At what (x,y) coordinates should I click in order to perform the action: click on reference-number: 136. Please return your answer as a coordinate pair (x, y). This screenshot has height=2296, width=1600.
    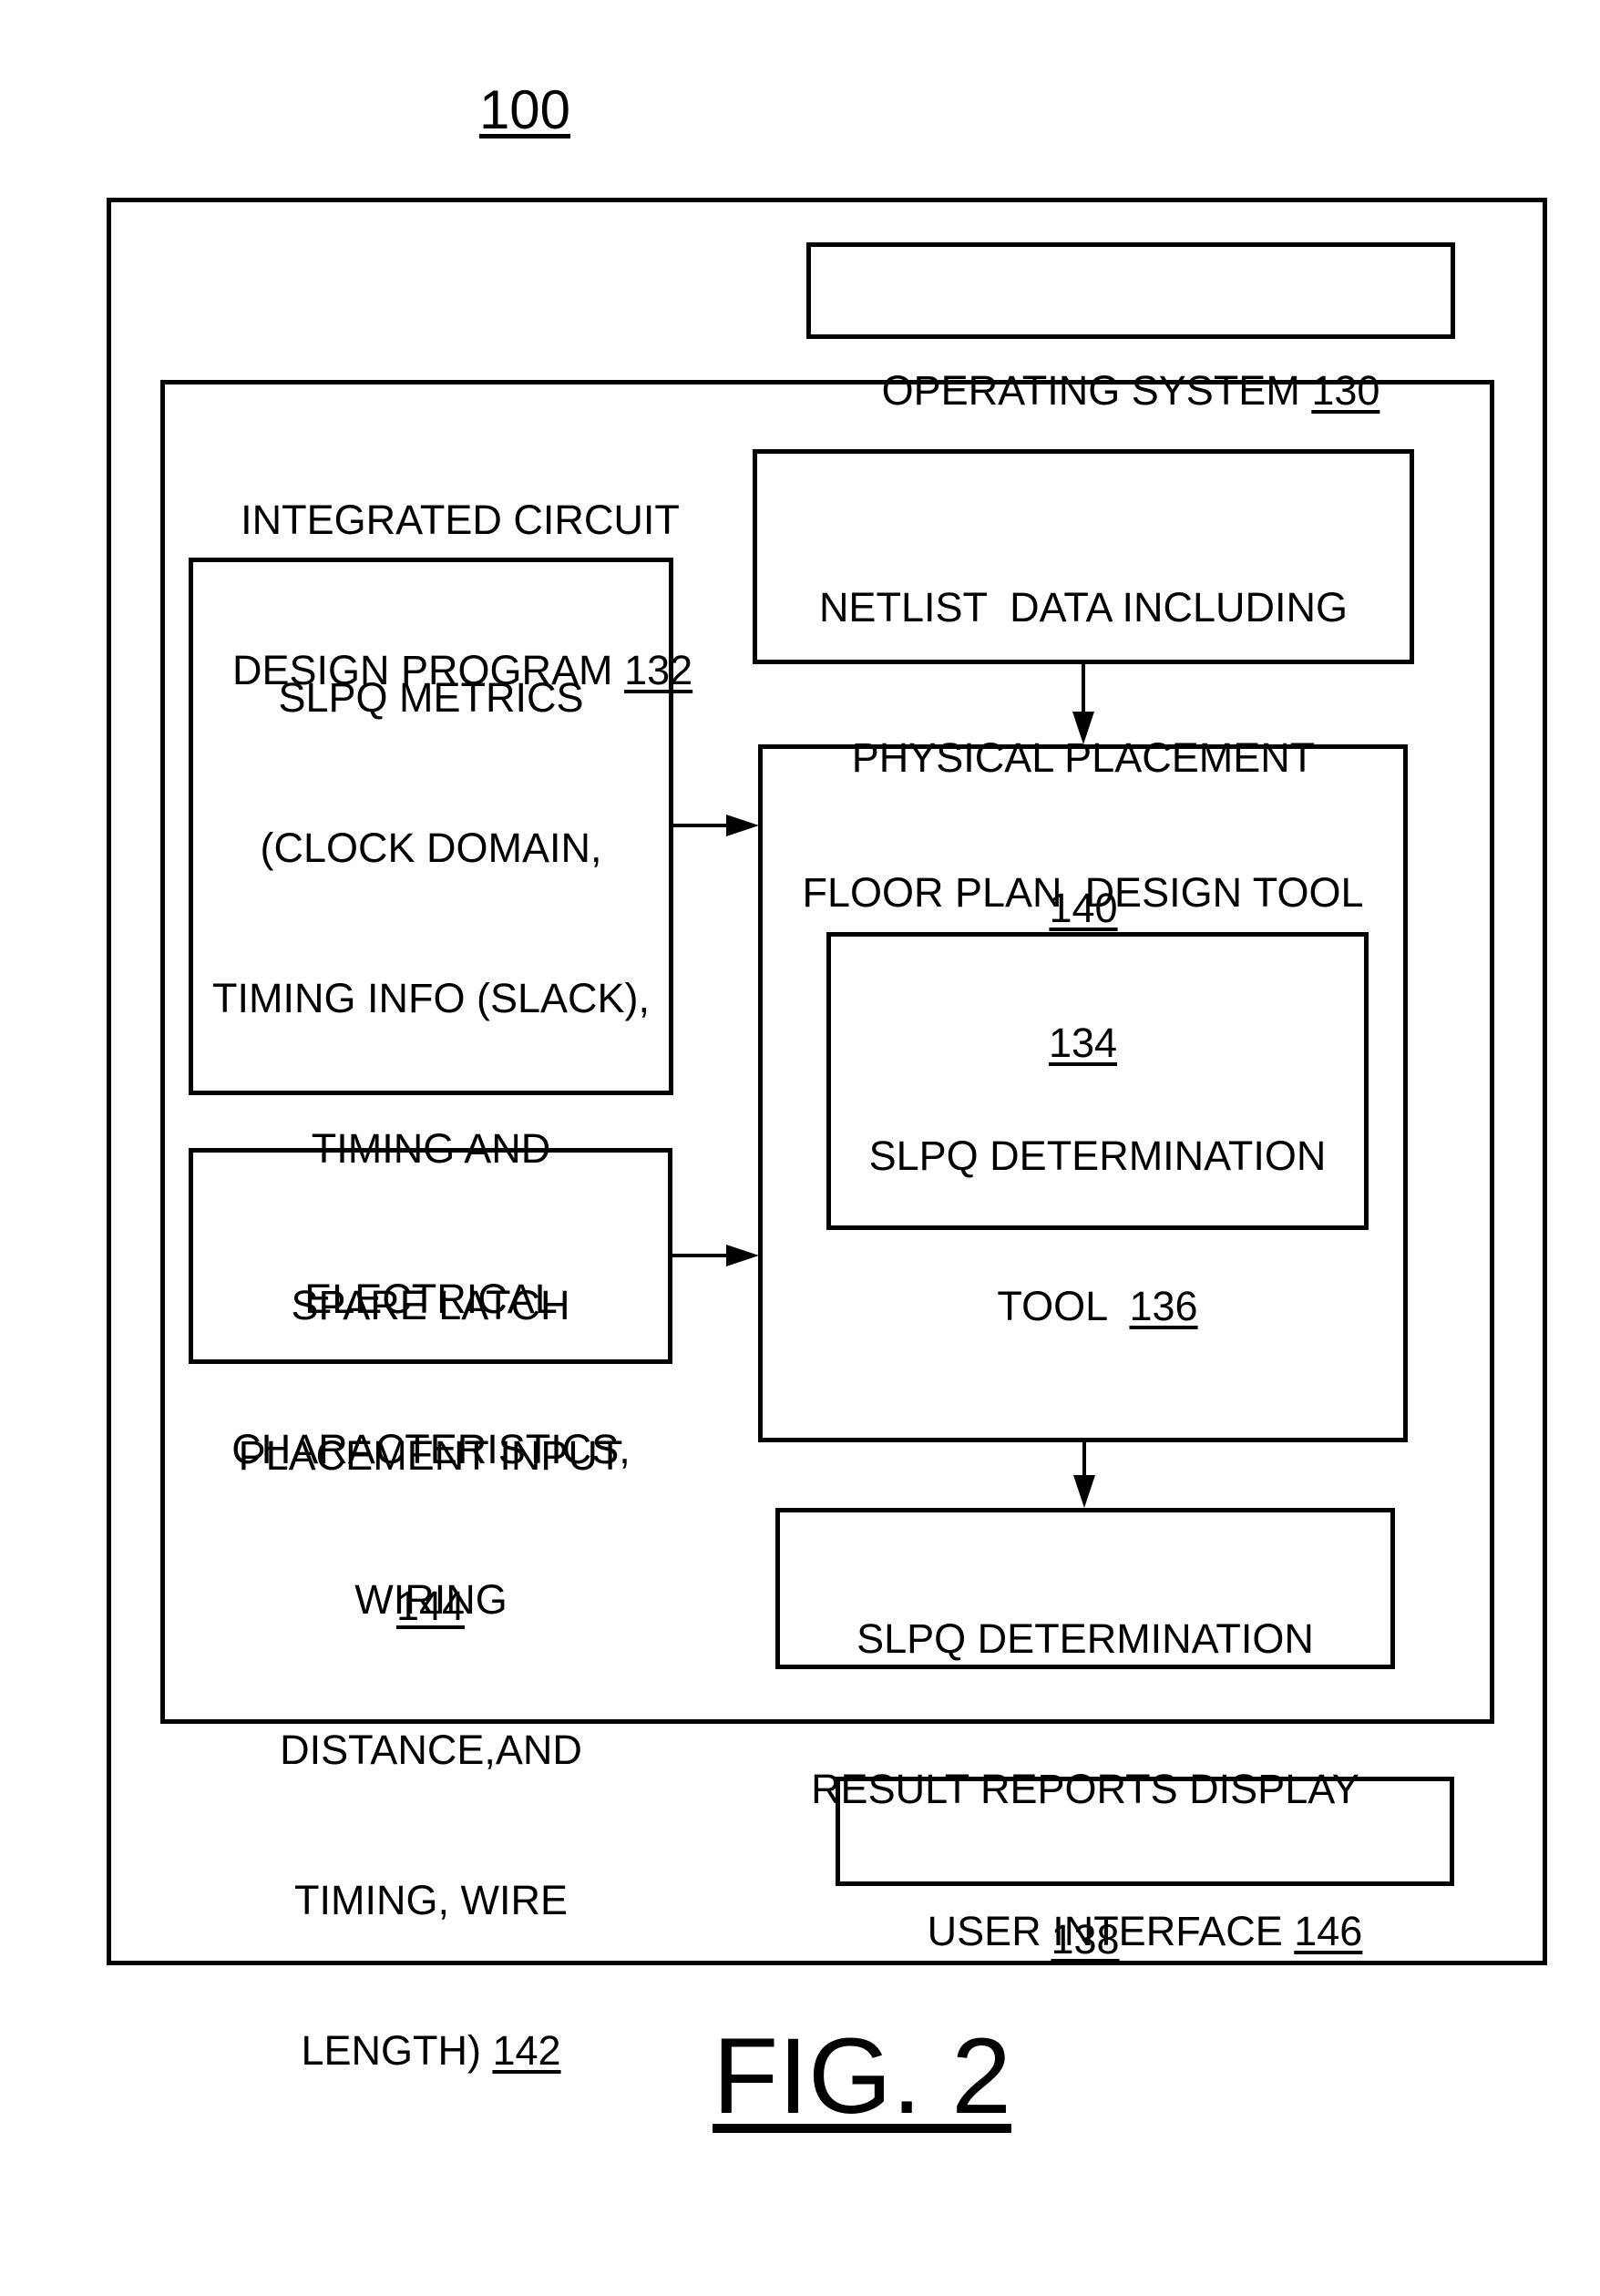
    Looking at the image, I should click on (1163, 1306).